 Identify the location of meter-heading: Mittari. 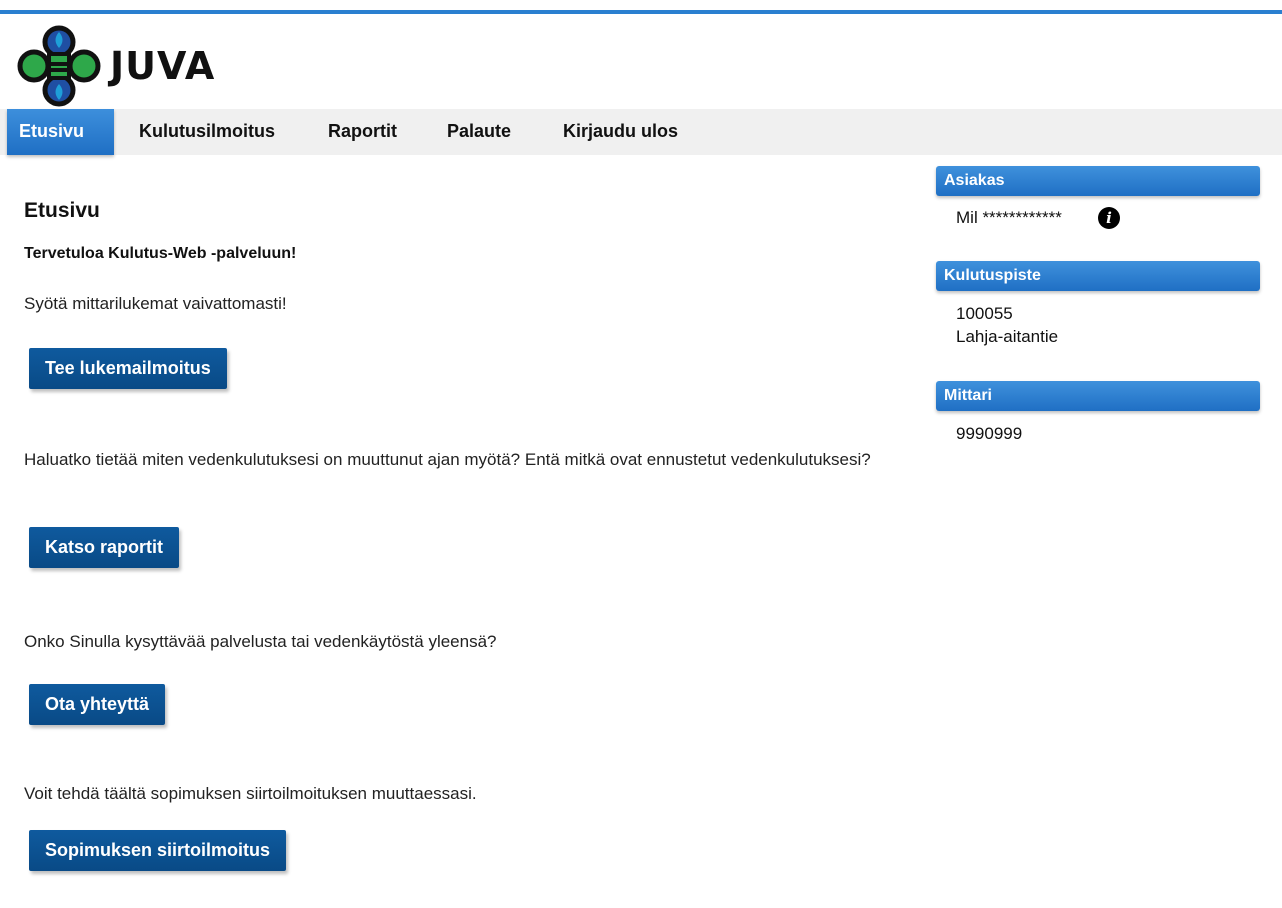
(1098, 396).